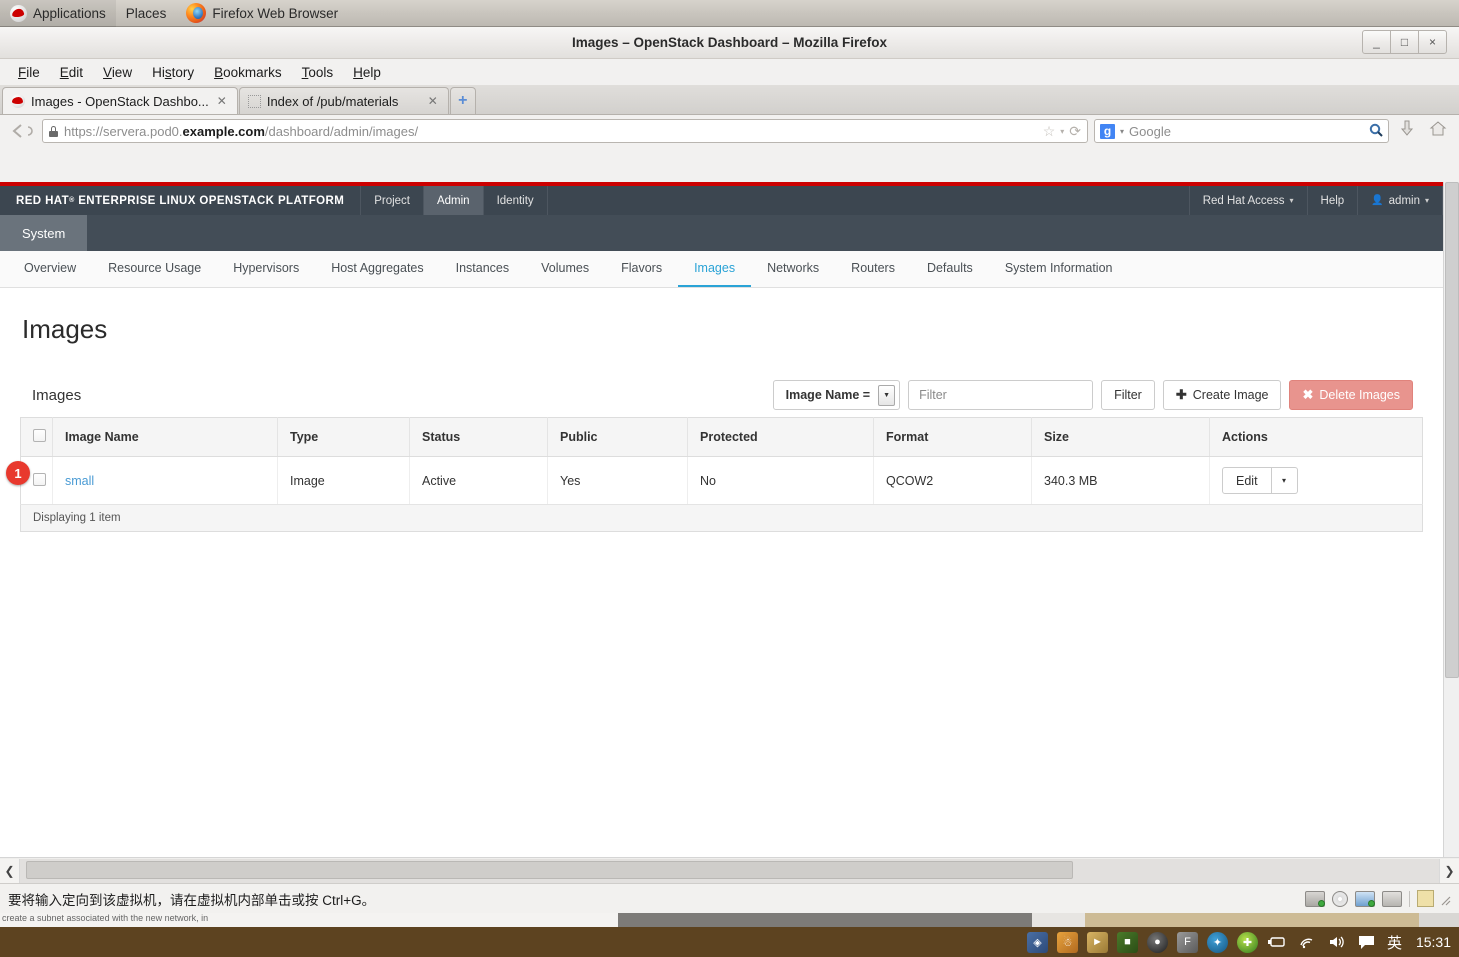 The image size is (1459, 957). What do you see at coordinates (165, 437) in the screenshot?
I see `column-image-name: Image Name` at bounding box center [165, 437].